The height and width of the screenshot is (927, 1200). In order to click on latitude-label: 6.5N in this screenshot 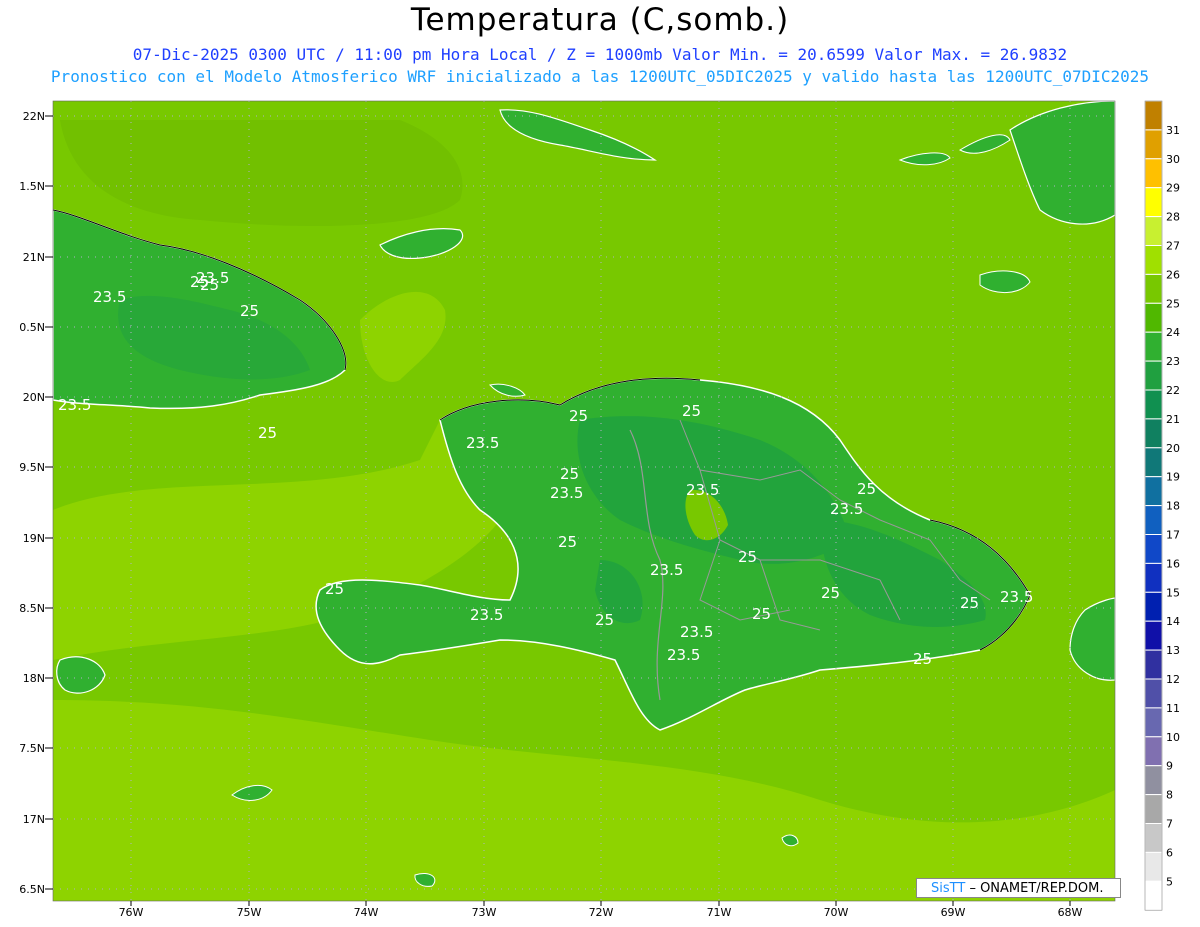, I will do `click(32, 889)`.